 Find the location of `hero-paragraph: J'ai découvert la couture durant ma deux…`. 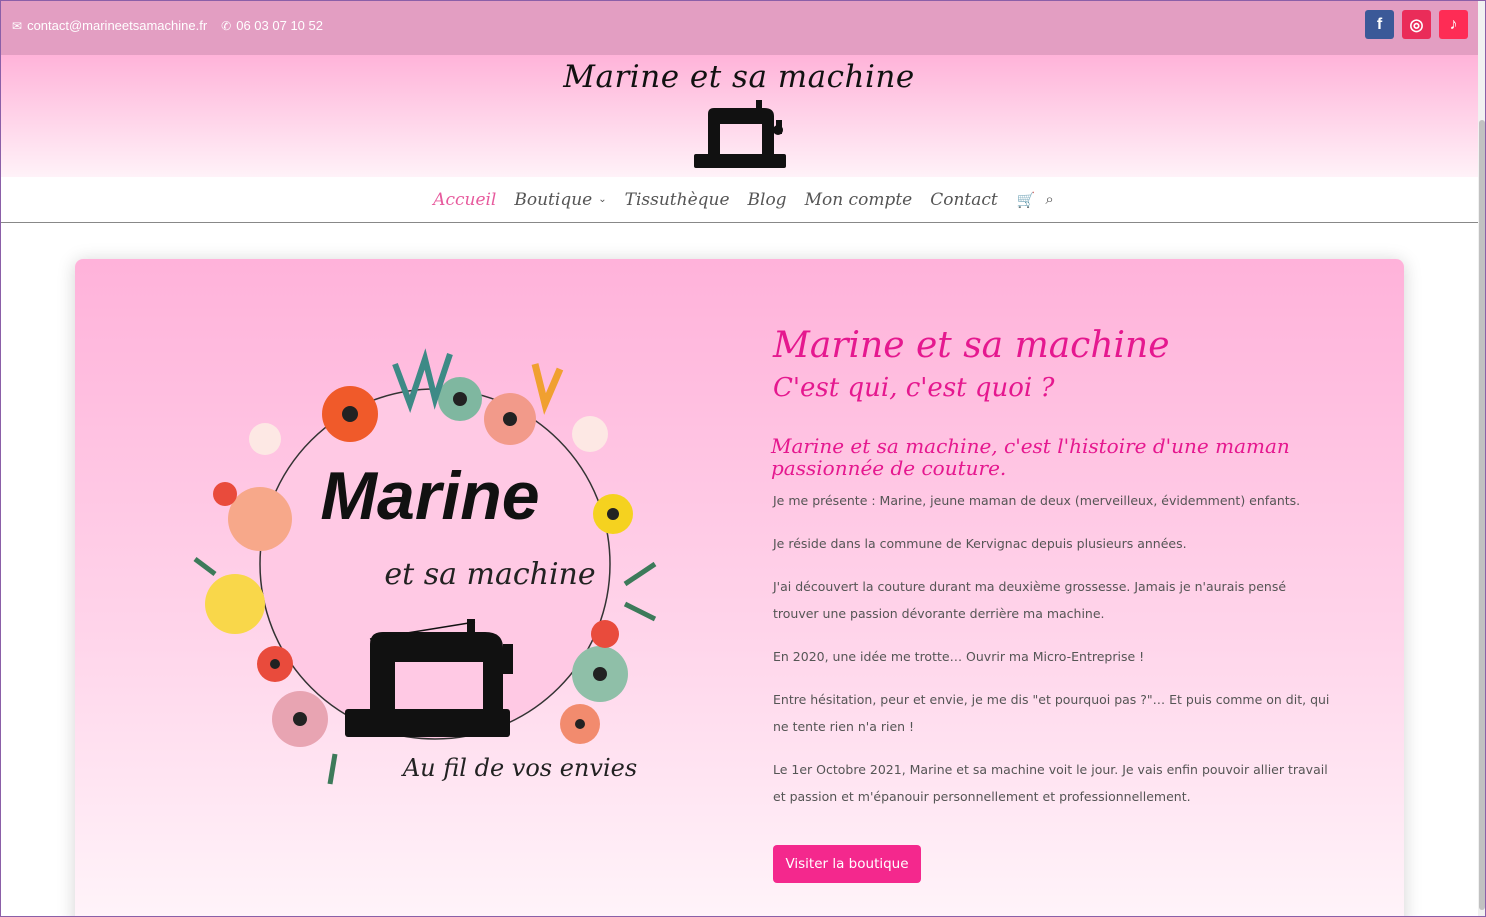

hero-paragraph: J'ai découvert la couture durant ma deux… is located at coordinates (1030, 600).